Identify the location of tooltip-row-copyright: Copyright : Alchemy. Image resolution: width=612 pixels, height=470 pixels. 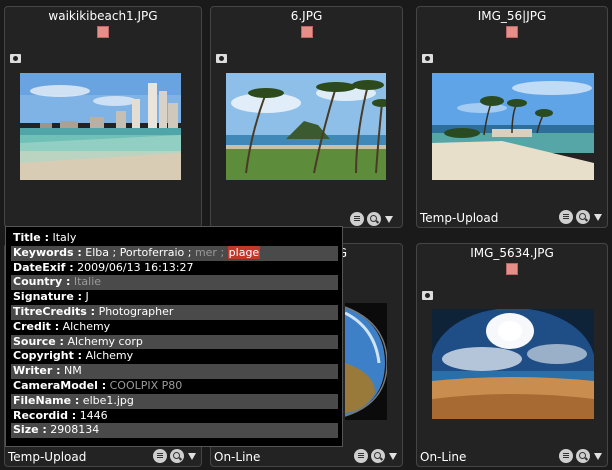
(73, 356).